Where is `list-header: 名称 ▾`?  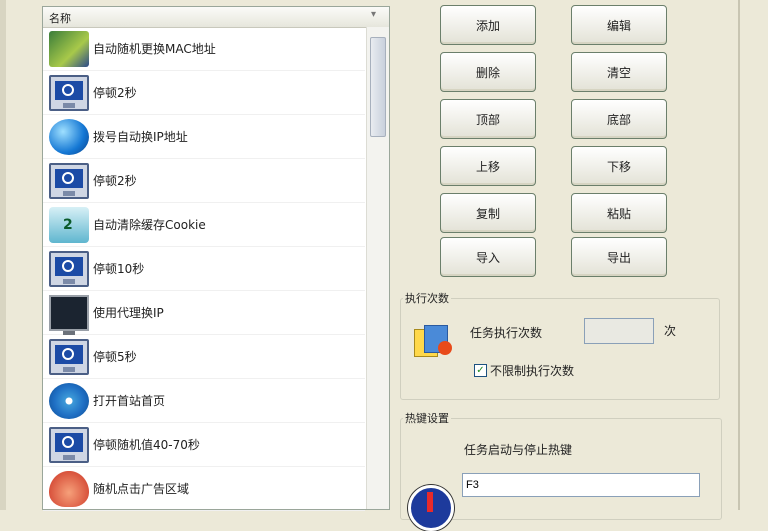 list-header: 名称 ▾ is located at coordinates (216, 17).